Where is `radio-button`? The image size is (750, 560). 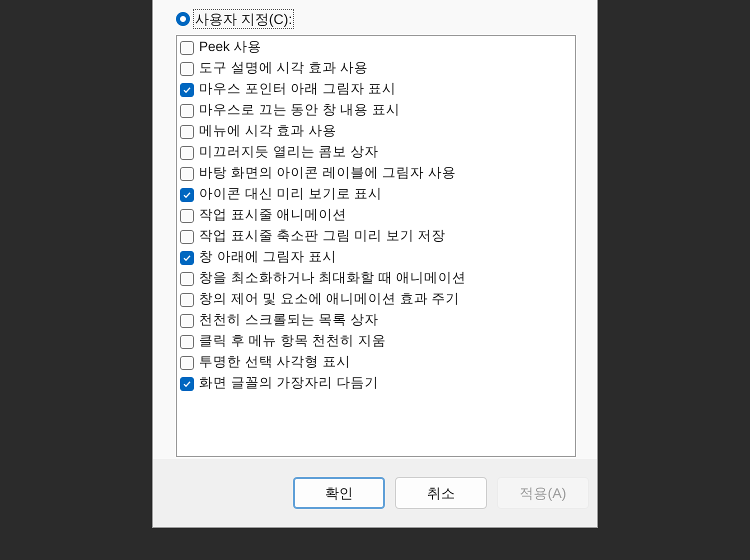
radio-button is located at coordinates (183, 19).